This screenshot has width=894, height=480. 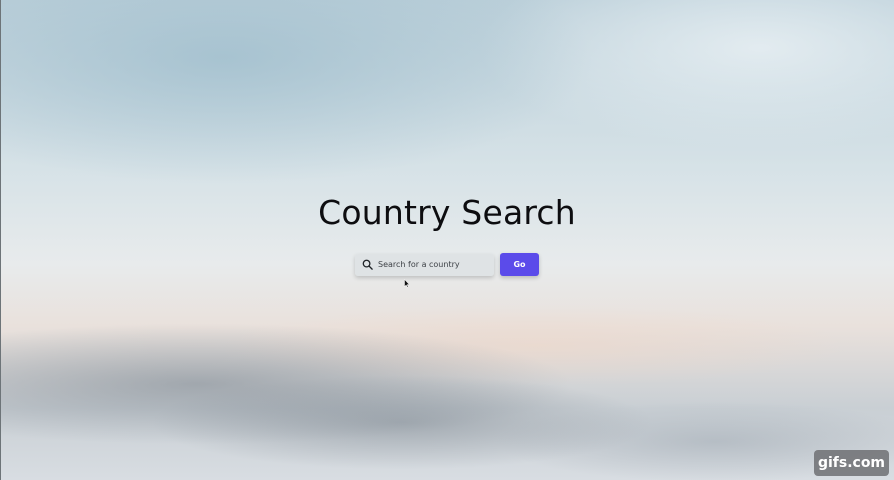 I want to click on mouse-cursor-icon, so click(x=407, y=283).